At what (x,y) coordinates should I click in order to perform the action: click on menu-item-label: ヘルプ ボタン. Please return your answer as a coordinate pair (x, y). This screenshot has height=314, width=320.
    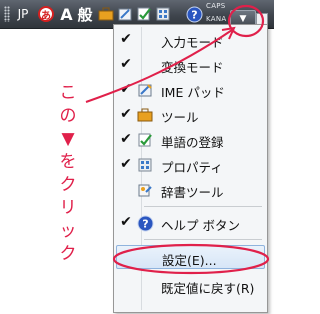
    Looking at the image, I should click on (200, 225).